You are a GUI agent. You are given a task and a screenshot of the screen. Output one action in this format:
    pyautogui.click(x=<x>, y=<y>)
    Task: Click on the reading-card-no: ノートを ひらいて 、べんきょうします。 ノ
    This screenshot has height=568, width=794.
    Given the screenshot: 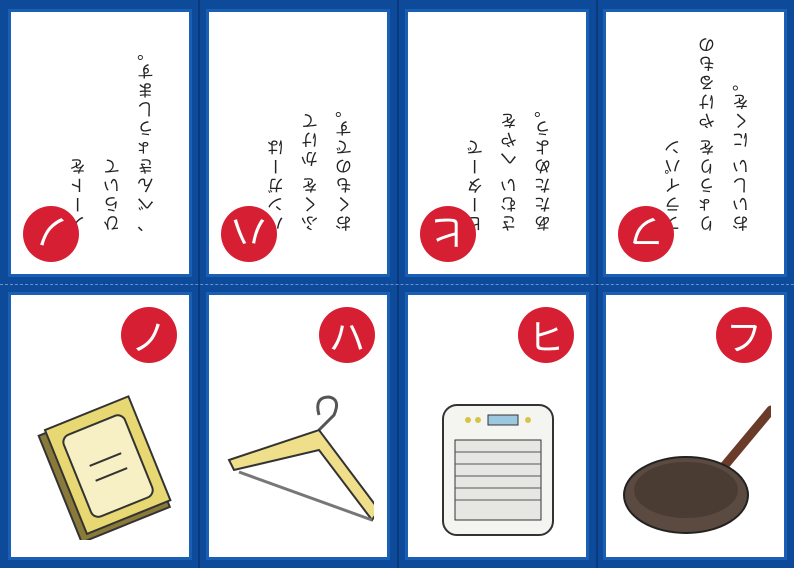 What is the action you would take?
    pyautogui.click(x=100, y=143)
    